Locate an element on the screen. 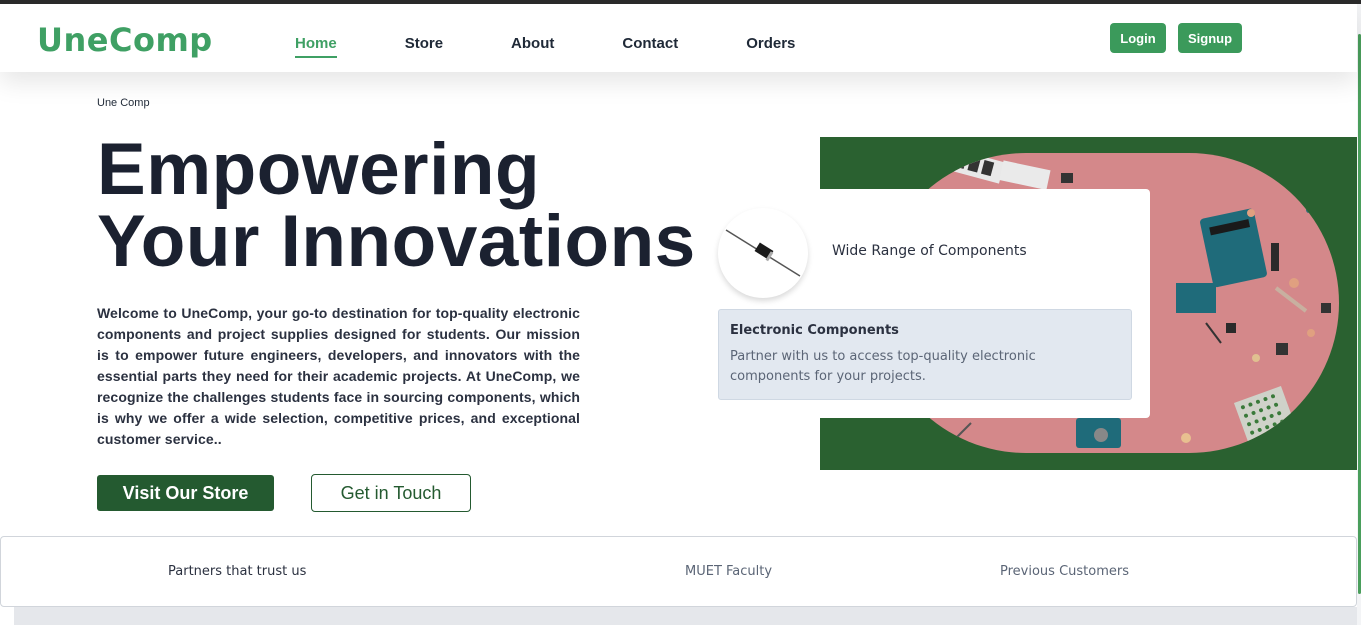 The height and width of the screenshot is (625, 1361). feature-card-heading: Wide Range of Components is located at coordinates (929, 251).